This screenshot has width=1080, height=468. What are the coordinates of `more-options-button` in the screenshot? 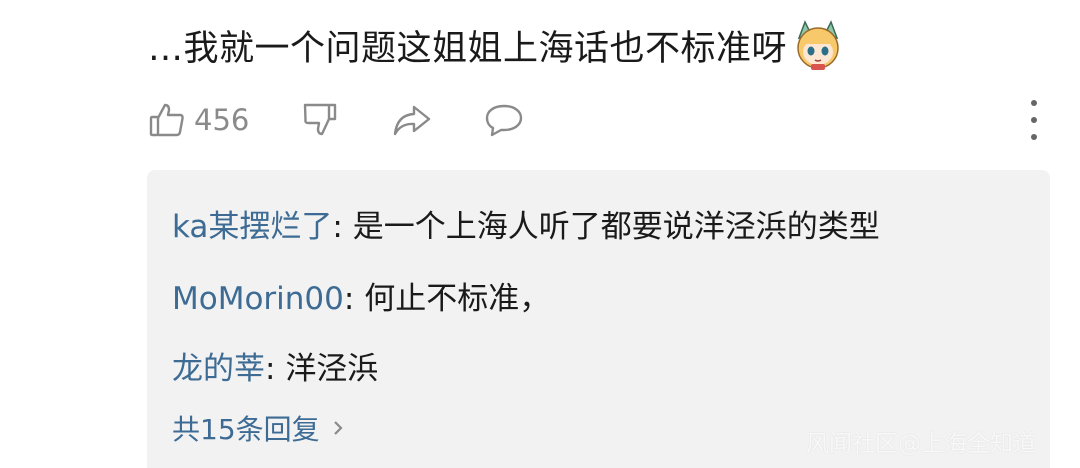 It's located at (1034, 120).